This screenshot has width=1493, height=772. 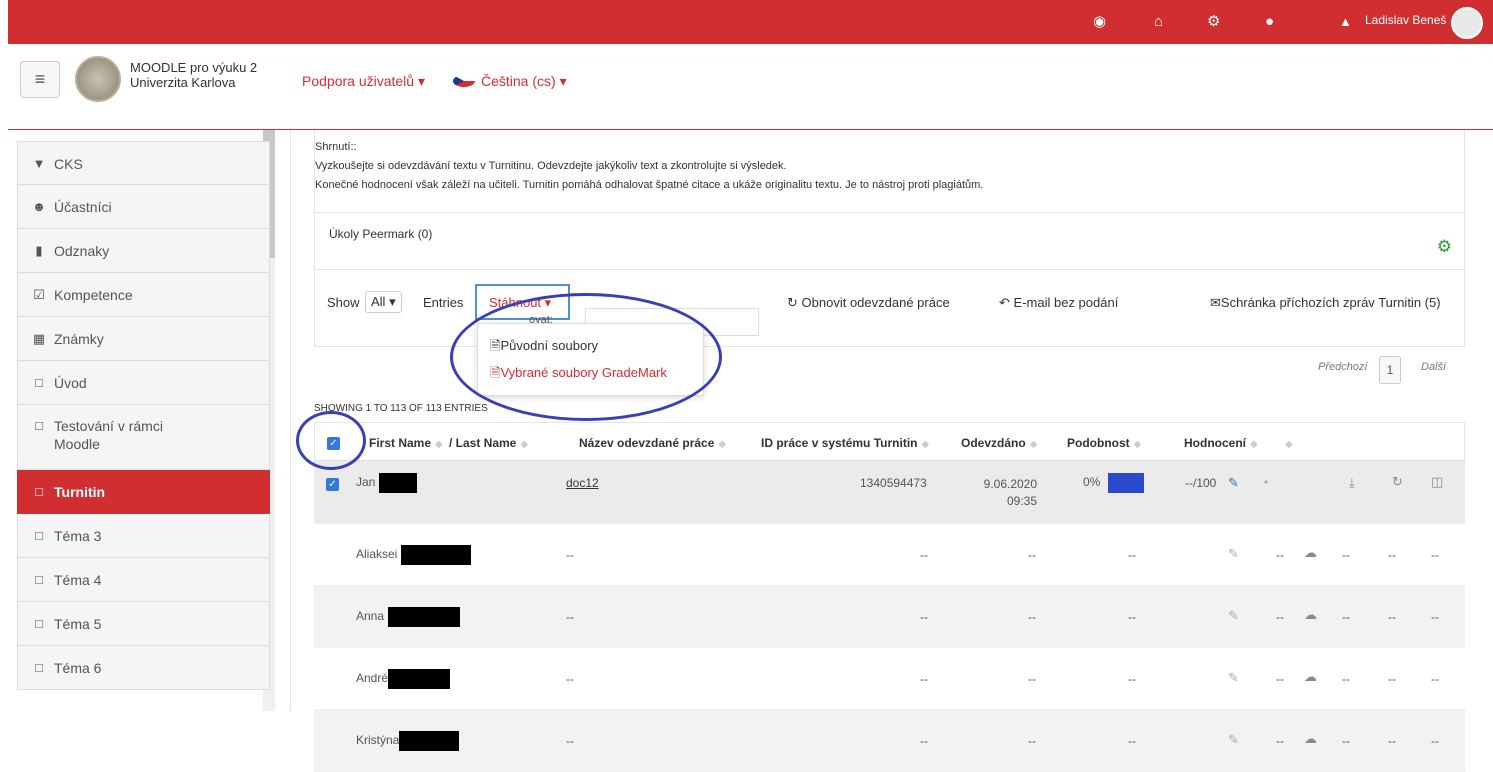 I want to click on sidebar-item-competencies: ☑ Kompetence, so click(x=143, y=295).